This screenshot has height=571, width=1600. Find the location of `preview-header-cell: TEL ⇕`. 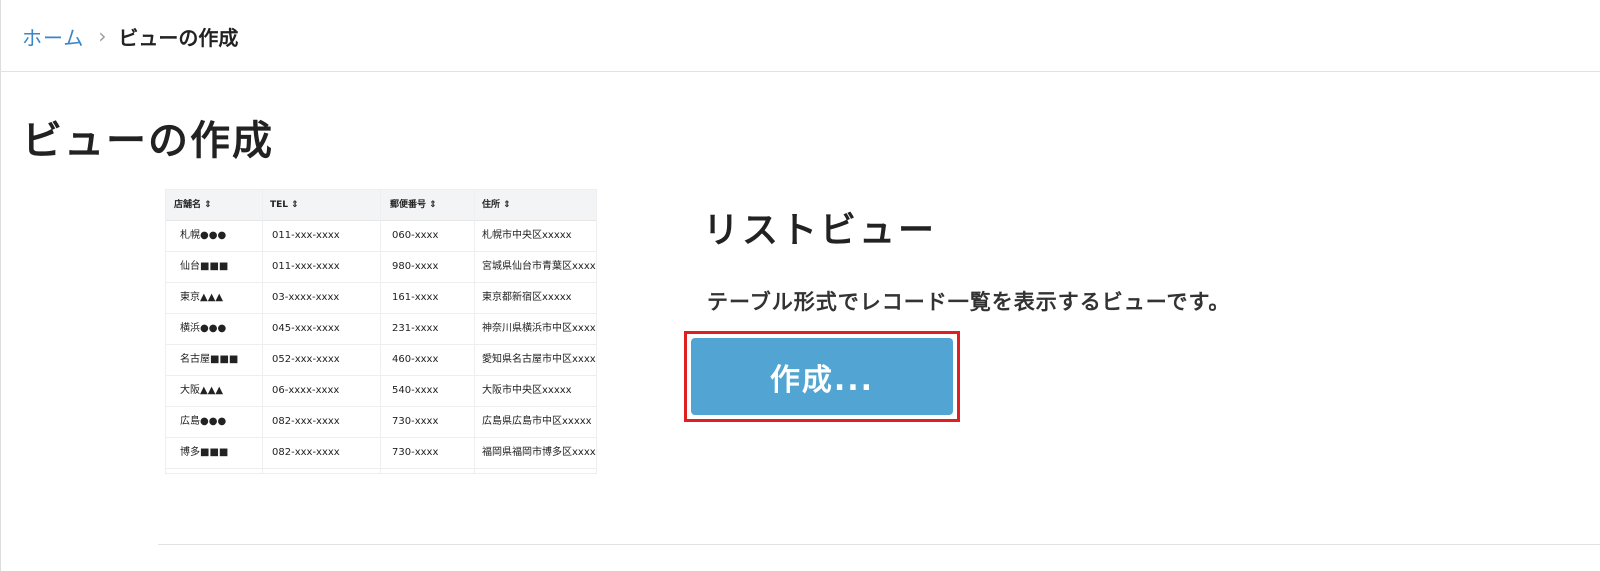

preview-header-cell: TEL ⇕ is located at coordinates (284, 205).